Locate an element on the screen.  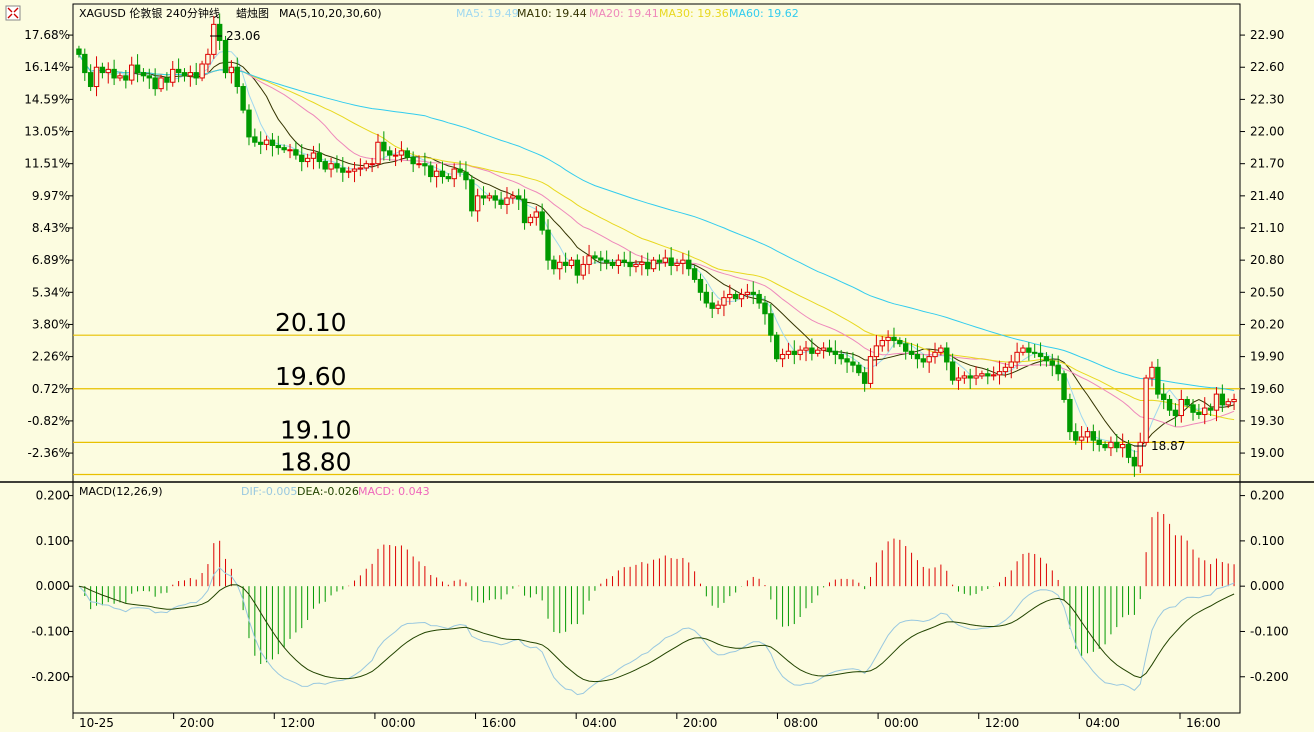
price-tick-label: 20.50 is located at coordinates (1267, 292).